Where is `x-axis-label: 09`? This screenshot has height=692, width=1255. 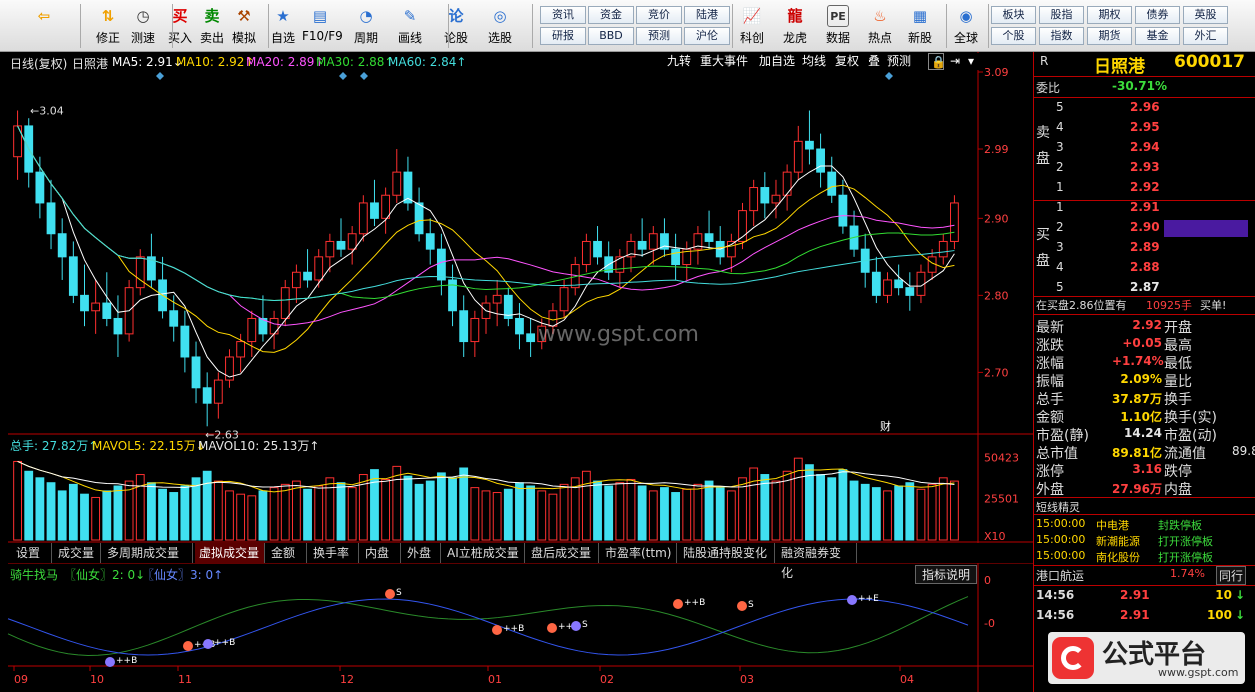
x-axis-label: 09 is located at coordinates (21, 679).